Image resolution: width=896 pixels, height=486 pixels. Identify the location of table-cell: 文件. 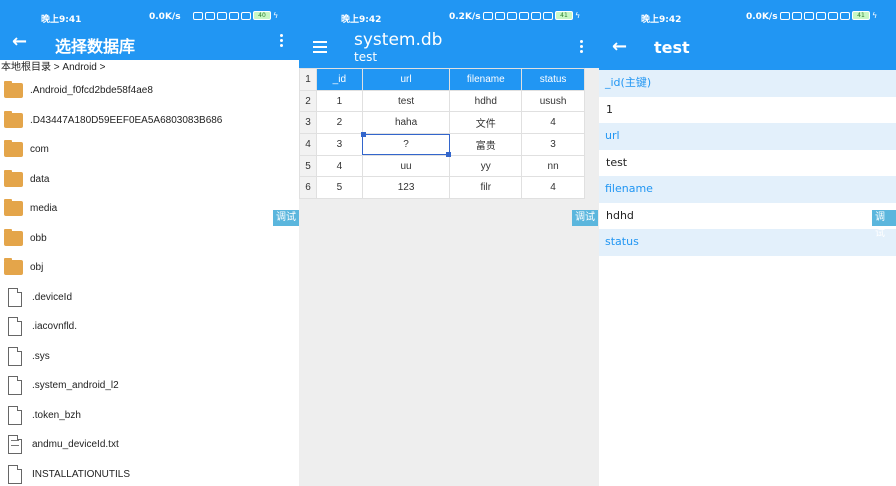
(486, 123).